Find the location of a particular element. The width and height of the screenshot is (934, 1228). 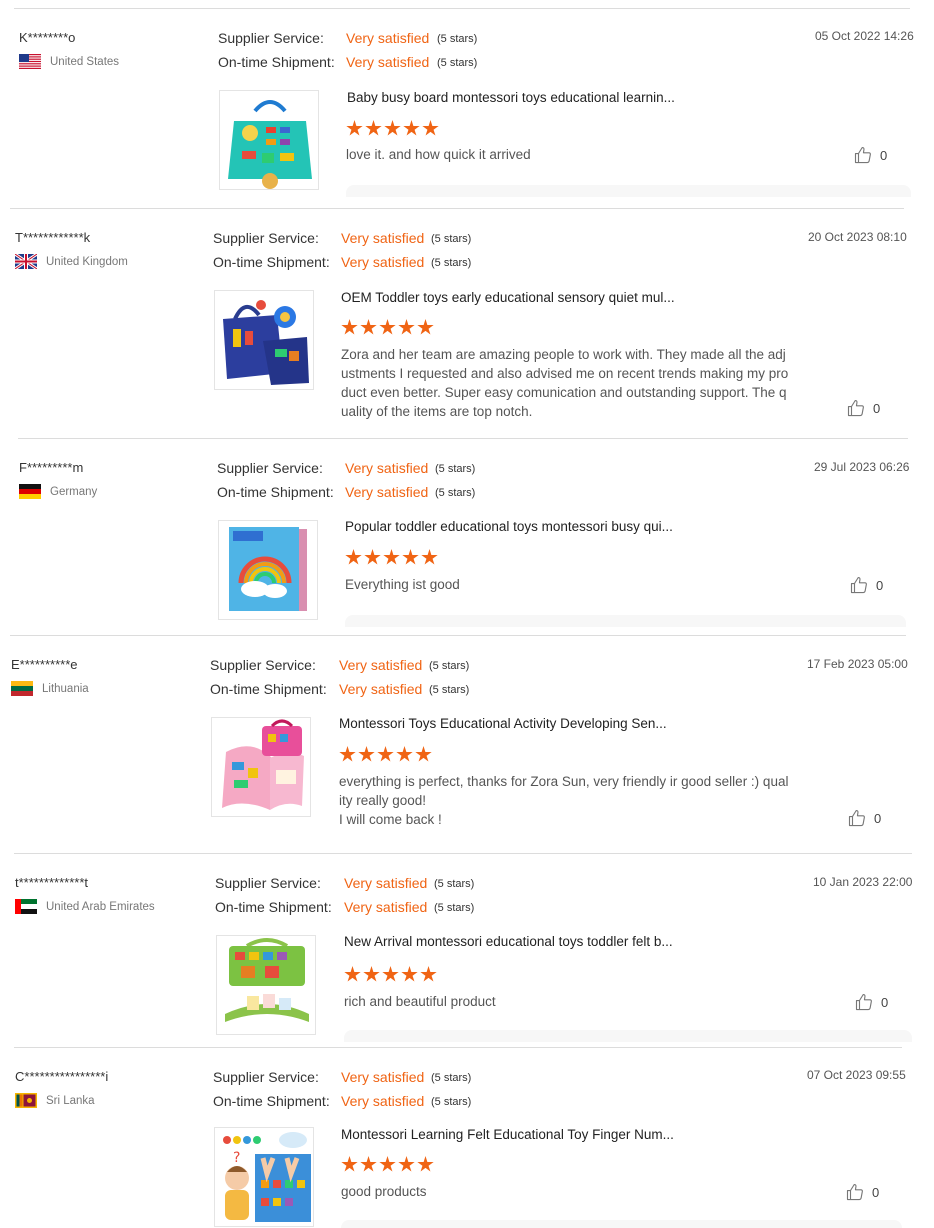

country-label: United Arab Emirates is located at coordinates (100, 906).